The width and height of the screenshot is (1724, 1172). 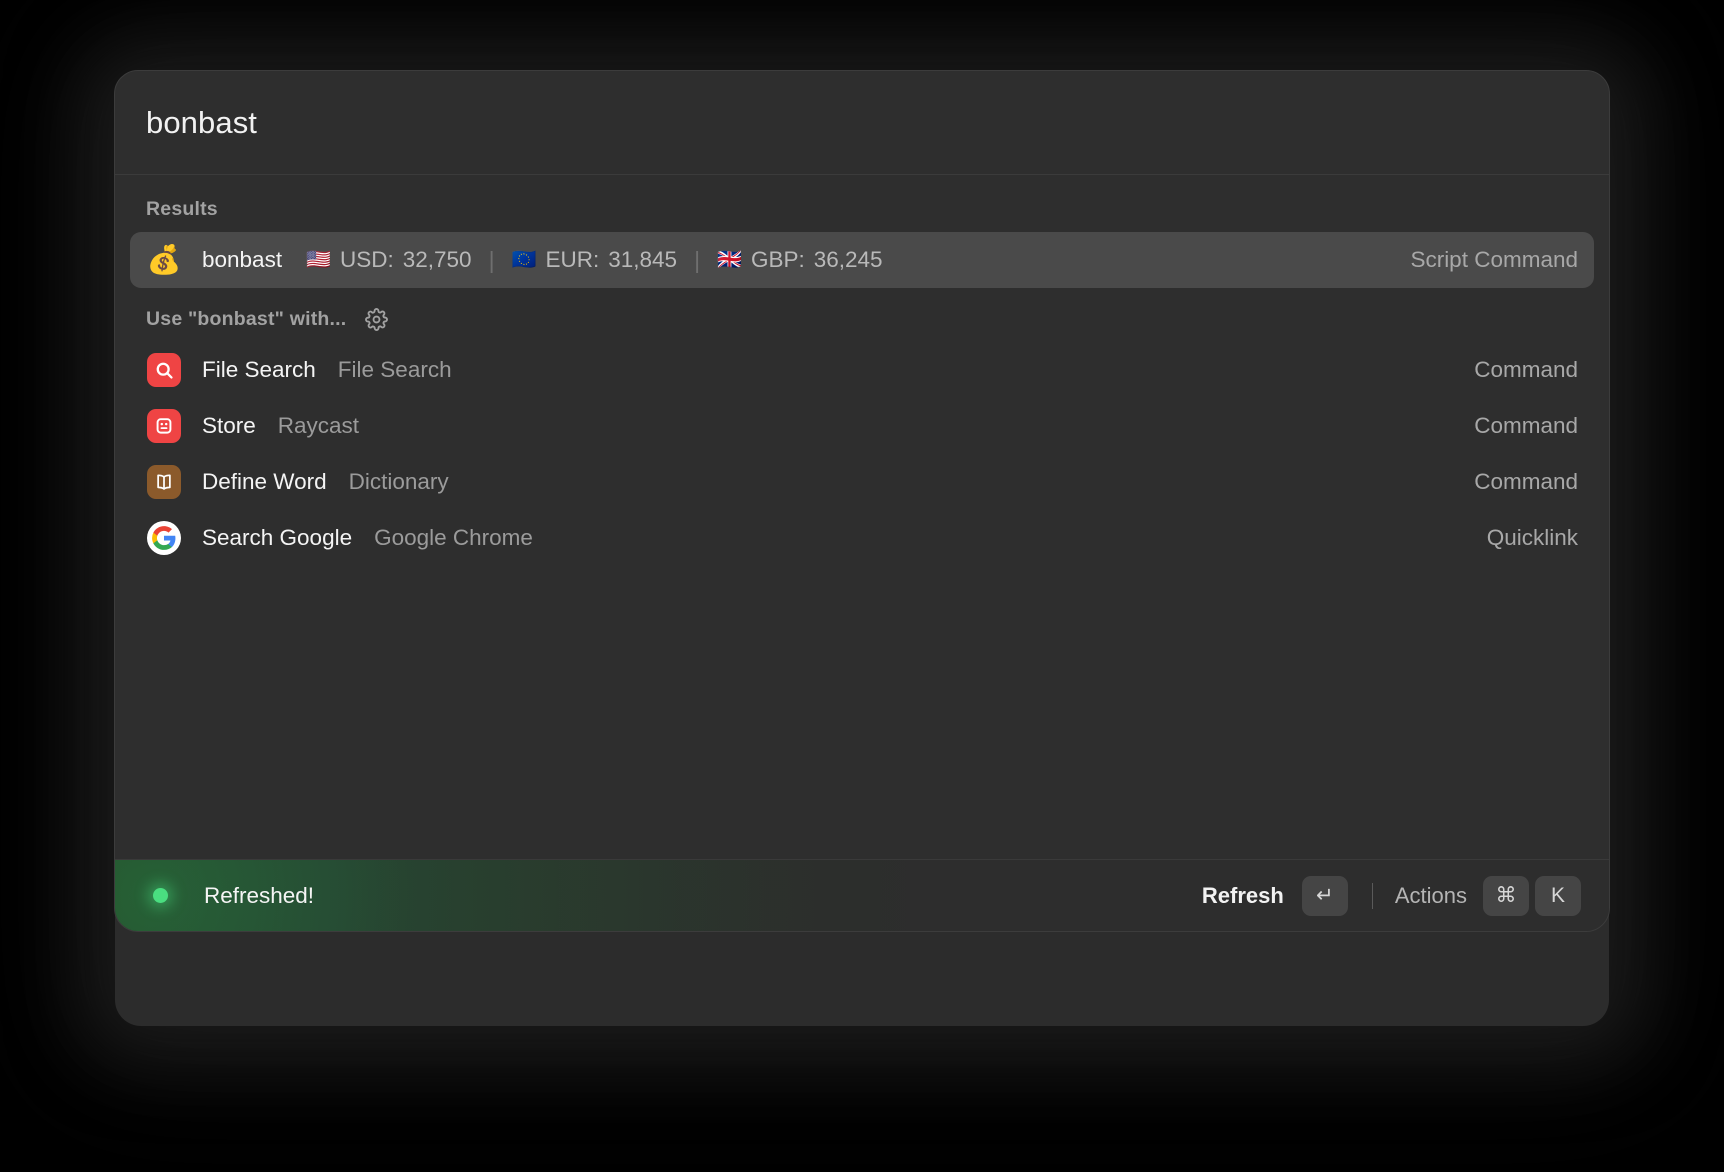 What do you see at coordinates (164, 259) in the screenshot?
I see `money-bag-icon: 💰` at bounding box center [164, 259].